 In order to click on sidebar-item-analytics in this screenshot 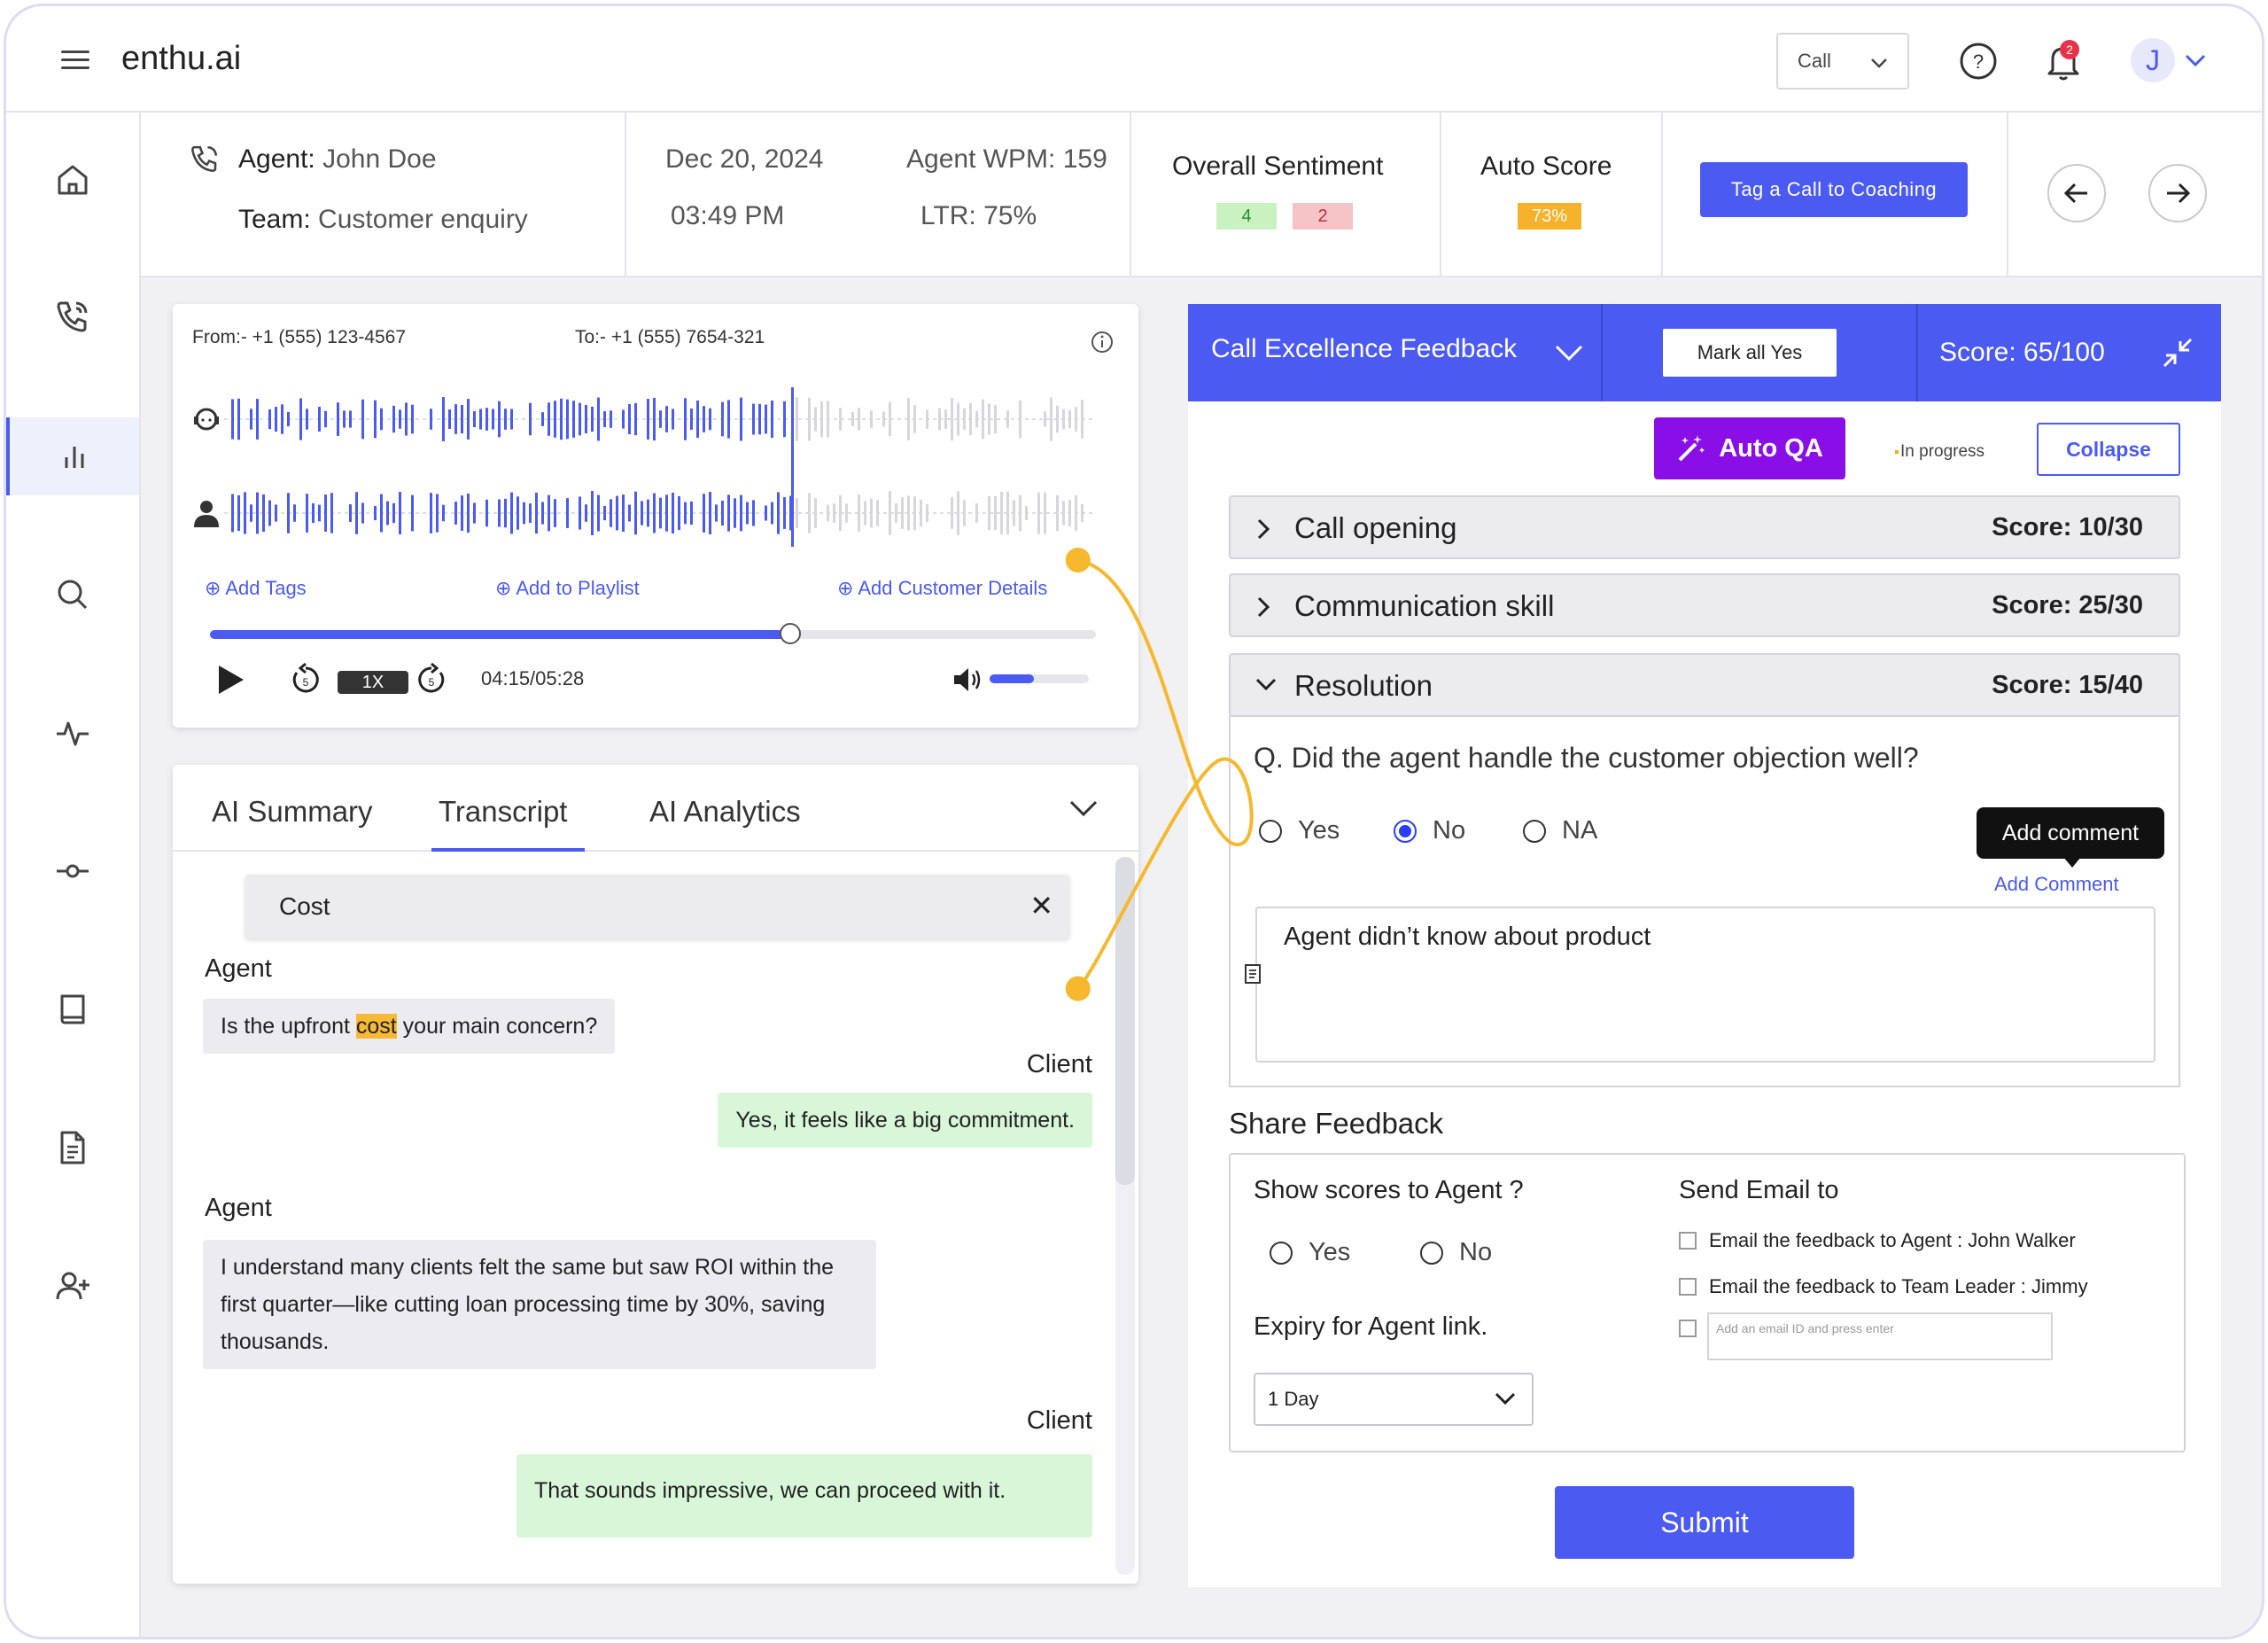, I will do `click(72, 456)`.